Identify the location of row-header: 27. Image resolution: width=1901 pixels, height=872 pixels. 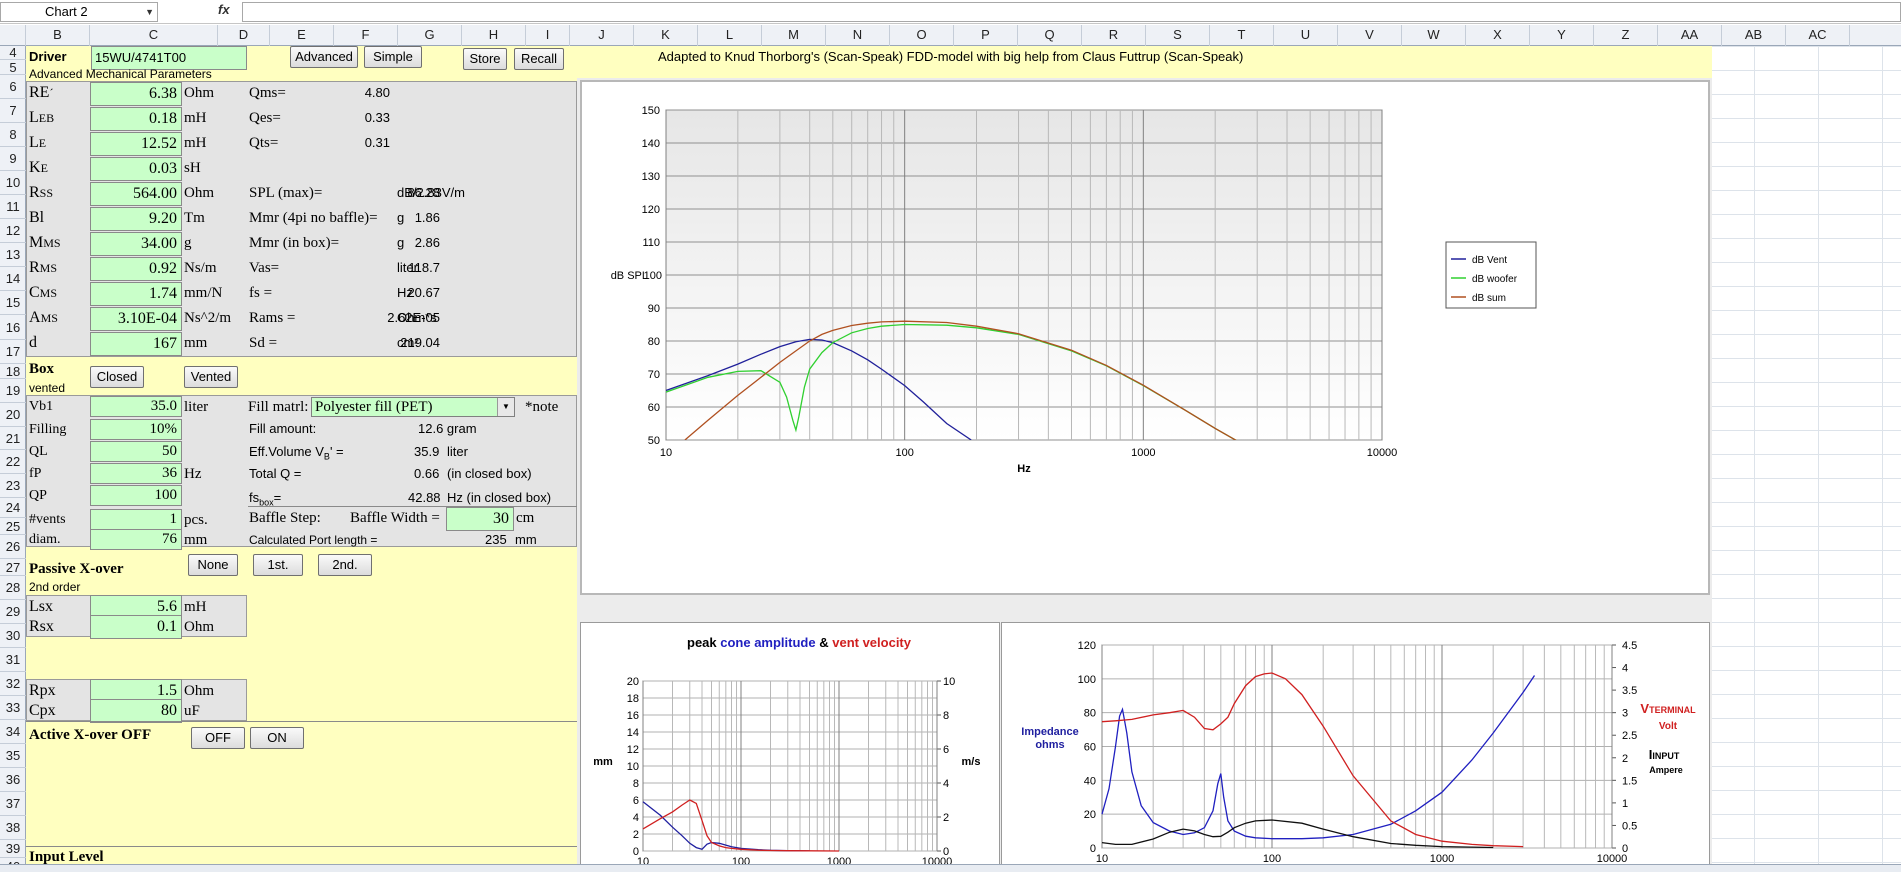
(13, 567).